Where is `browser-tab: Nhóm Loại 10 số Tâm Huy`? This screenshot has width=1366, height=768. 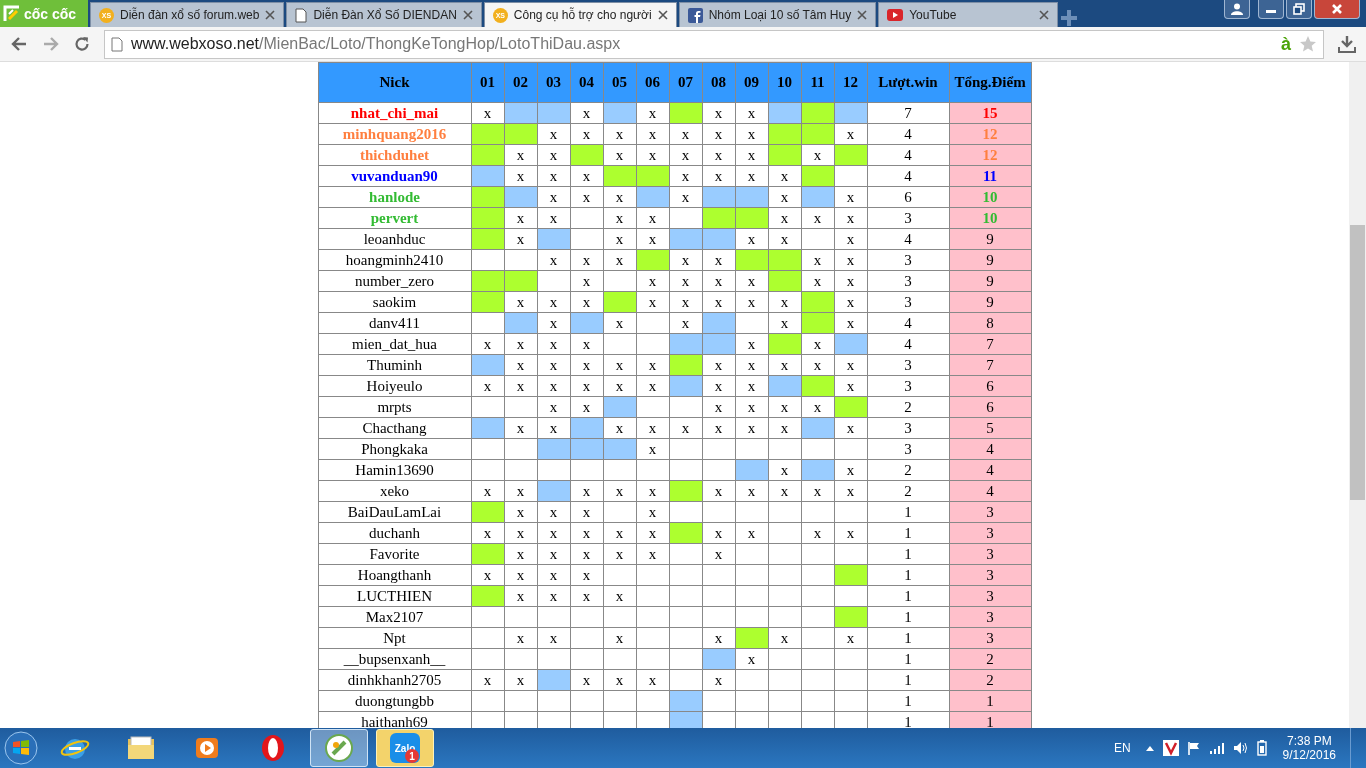 browser-tab: Nhóm Loại 10 số Tâm Huy is located at coordinates (777, 14).